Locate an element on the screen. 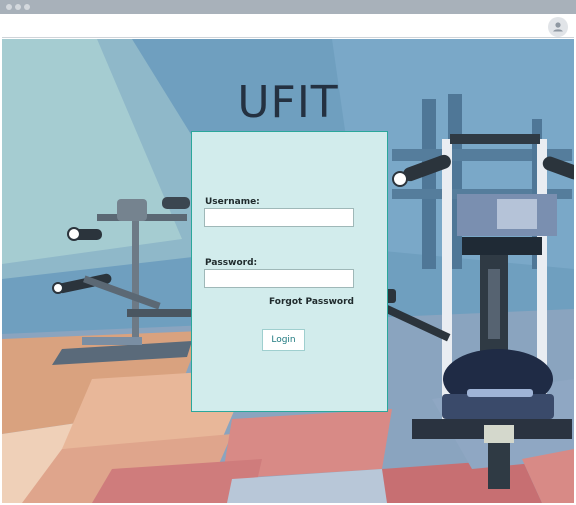 The width and height of the screenshot is (576, 505). password-input is located at coordinates (279, 278).